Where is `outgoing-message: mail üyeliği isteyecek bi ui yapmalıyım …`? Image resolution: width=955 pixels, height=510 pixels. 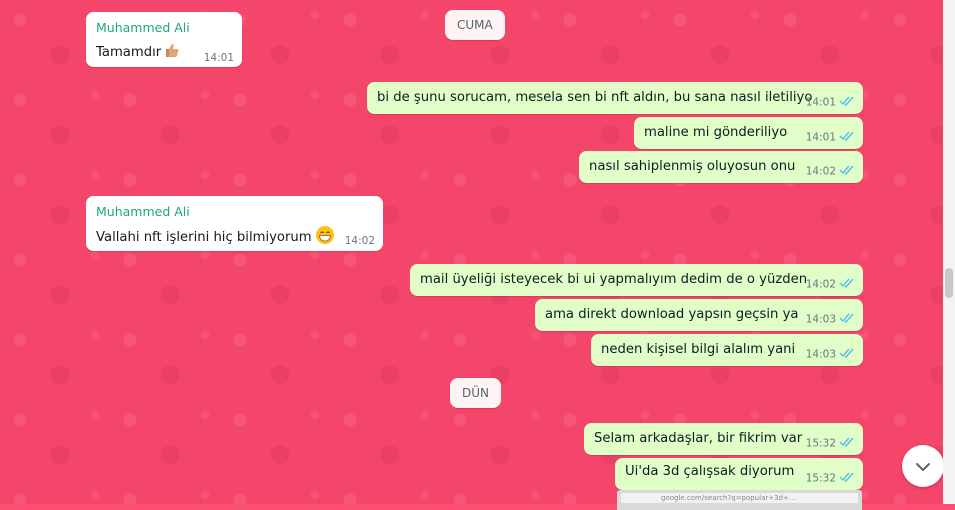
outgoing-message: mail üyeliği isteyecek bi ui yapmalıyım … is located at coordinates (636, 280).